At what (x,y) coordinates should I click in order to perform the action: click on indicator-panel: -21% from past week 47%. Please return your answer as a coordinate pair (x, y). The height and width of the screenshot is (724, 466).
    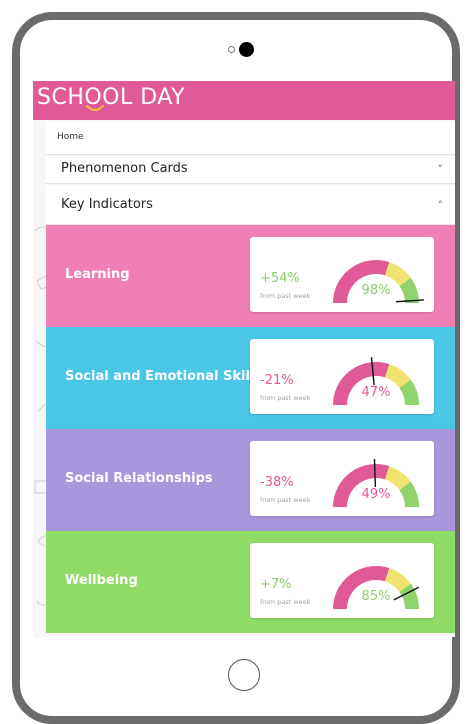
    Looking at the image, I should click on (342, 376).